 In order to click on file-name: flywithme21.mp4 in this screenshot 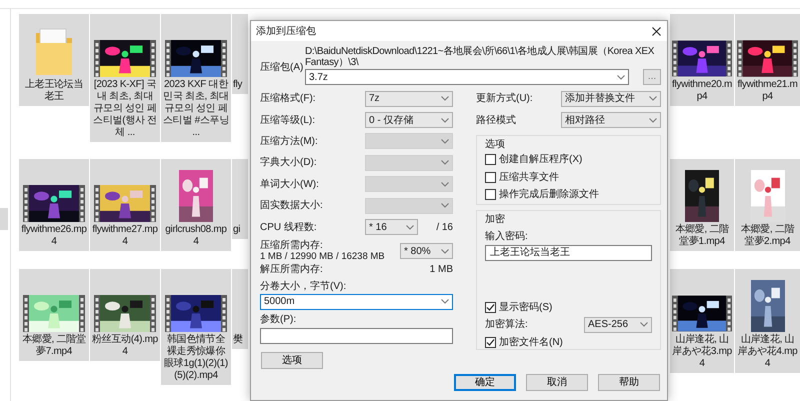, I will do `click(767, 91)`.